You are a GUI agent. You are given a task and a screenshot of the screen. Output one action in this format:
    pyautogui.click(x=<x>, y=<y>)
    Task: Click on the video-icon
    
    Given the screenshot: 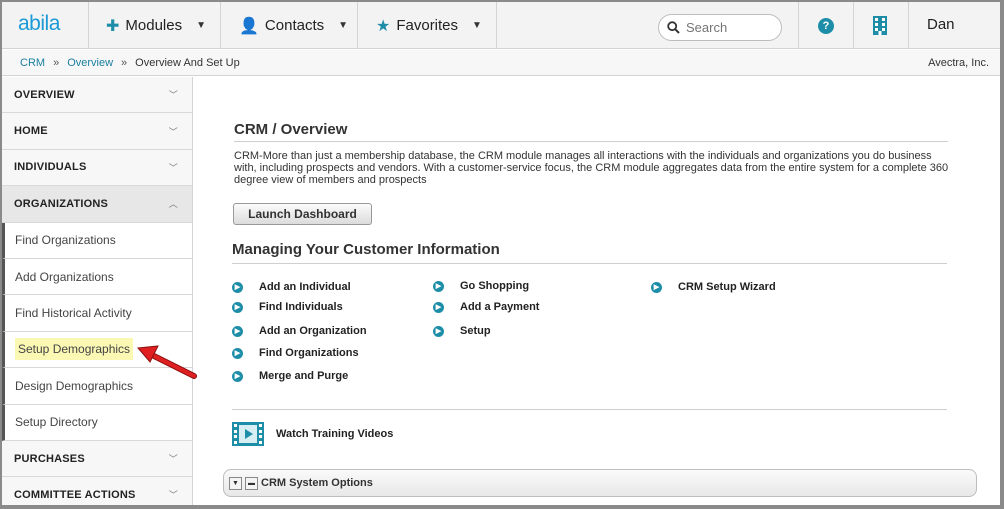 What is the action you would take?
    pyautogui.click(x=248, y=434)
    